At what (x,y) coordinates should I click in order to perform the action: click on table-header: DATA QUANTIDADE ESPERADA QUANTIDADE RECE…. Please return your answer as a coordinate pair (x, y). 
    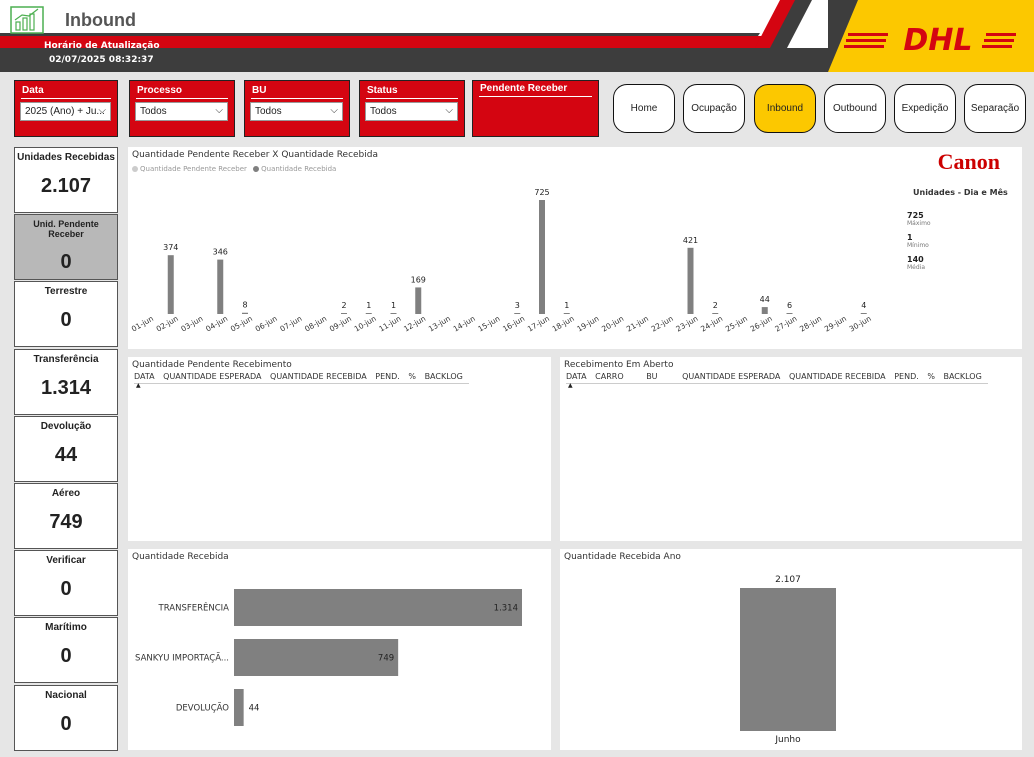
    Looking at the image, I should click on (301, 378).